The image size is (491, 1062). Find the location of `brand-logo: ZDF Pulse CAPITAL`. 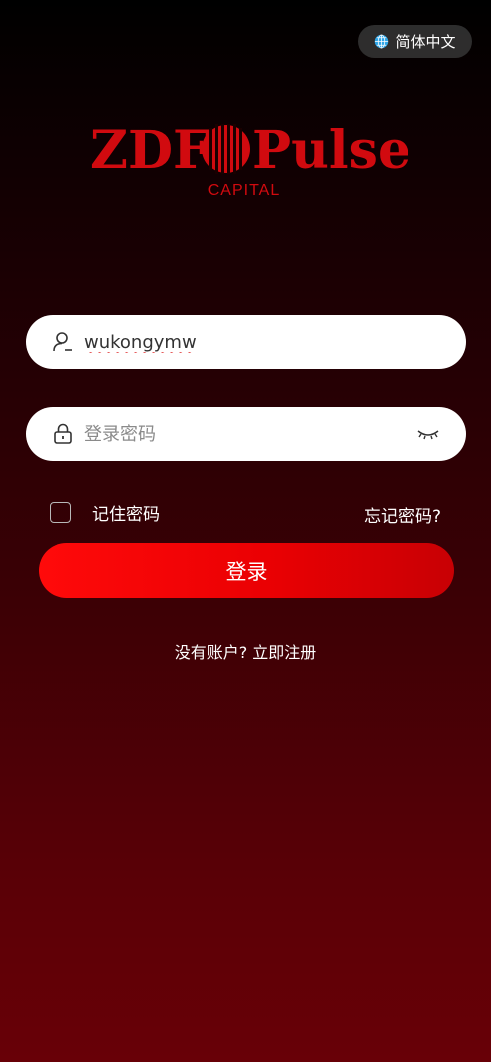

brand-logo: ZDF Pulse CAPITAL is located at coordinates (249, 159).